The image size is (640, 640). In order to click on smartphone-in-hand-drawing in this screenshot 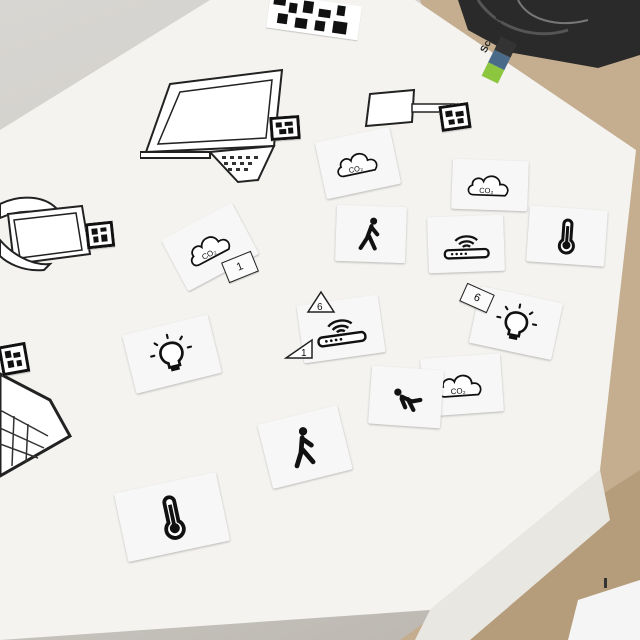, I will do `click(48, 231)`.